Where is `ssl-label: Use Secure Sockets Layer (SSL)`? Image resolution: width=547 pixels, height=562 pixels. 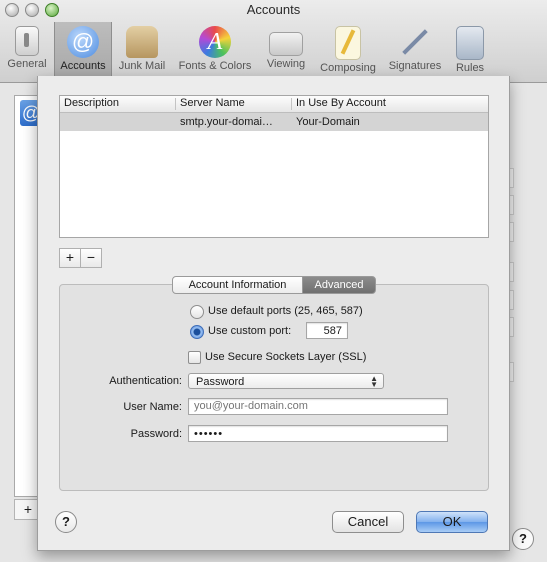
ssl-label: Use Secure Sockets Layer (SSL) is located at coordinates (286, 357).